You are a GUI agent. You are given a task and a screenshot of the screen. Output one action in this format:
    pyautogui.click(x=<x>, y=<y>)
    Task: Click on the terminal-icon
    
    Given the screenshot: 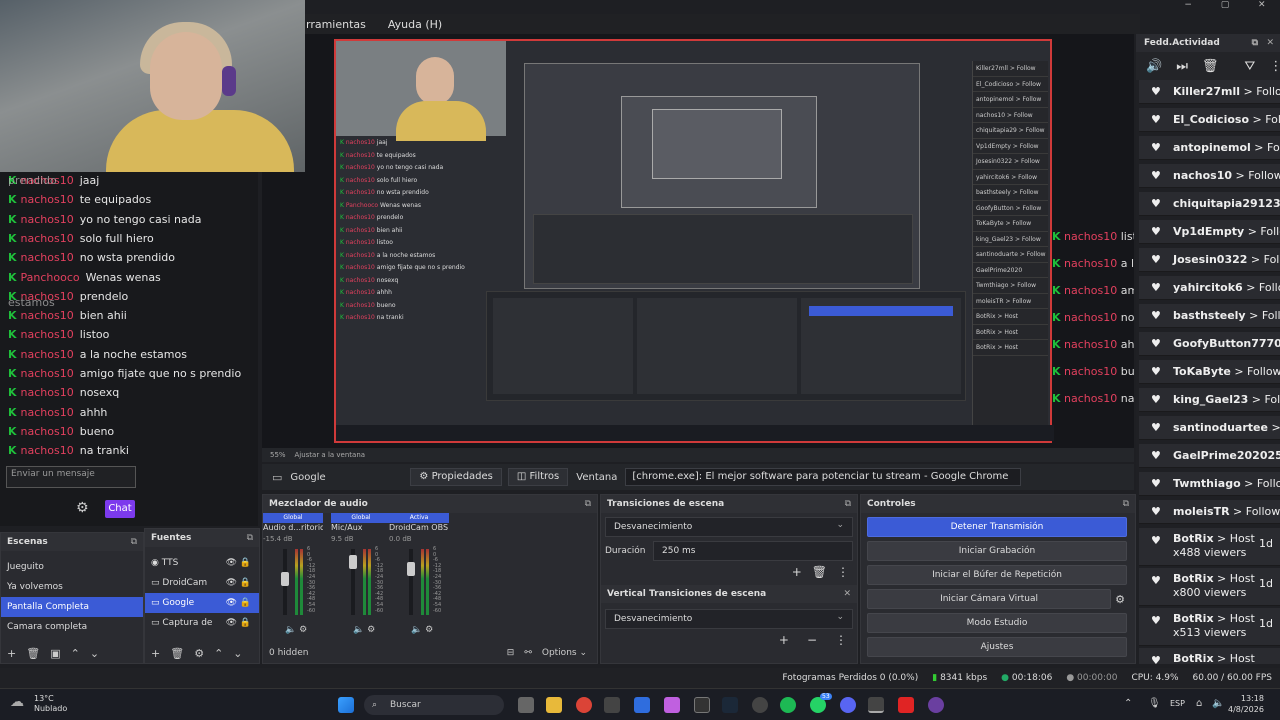 What is the action you would take?
    pyautogui.click(x=702, y=705)
    